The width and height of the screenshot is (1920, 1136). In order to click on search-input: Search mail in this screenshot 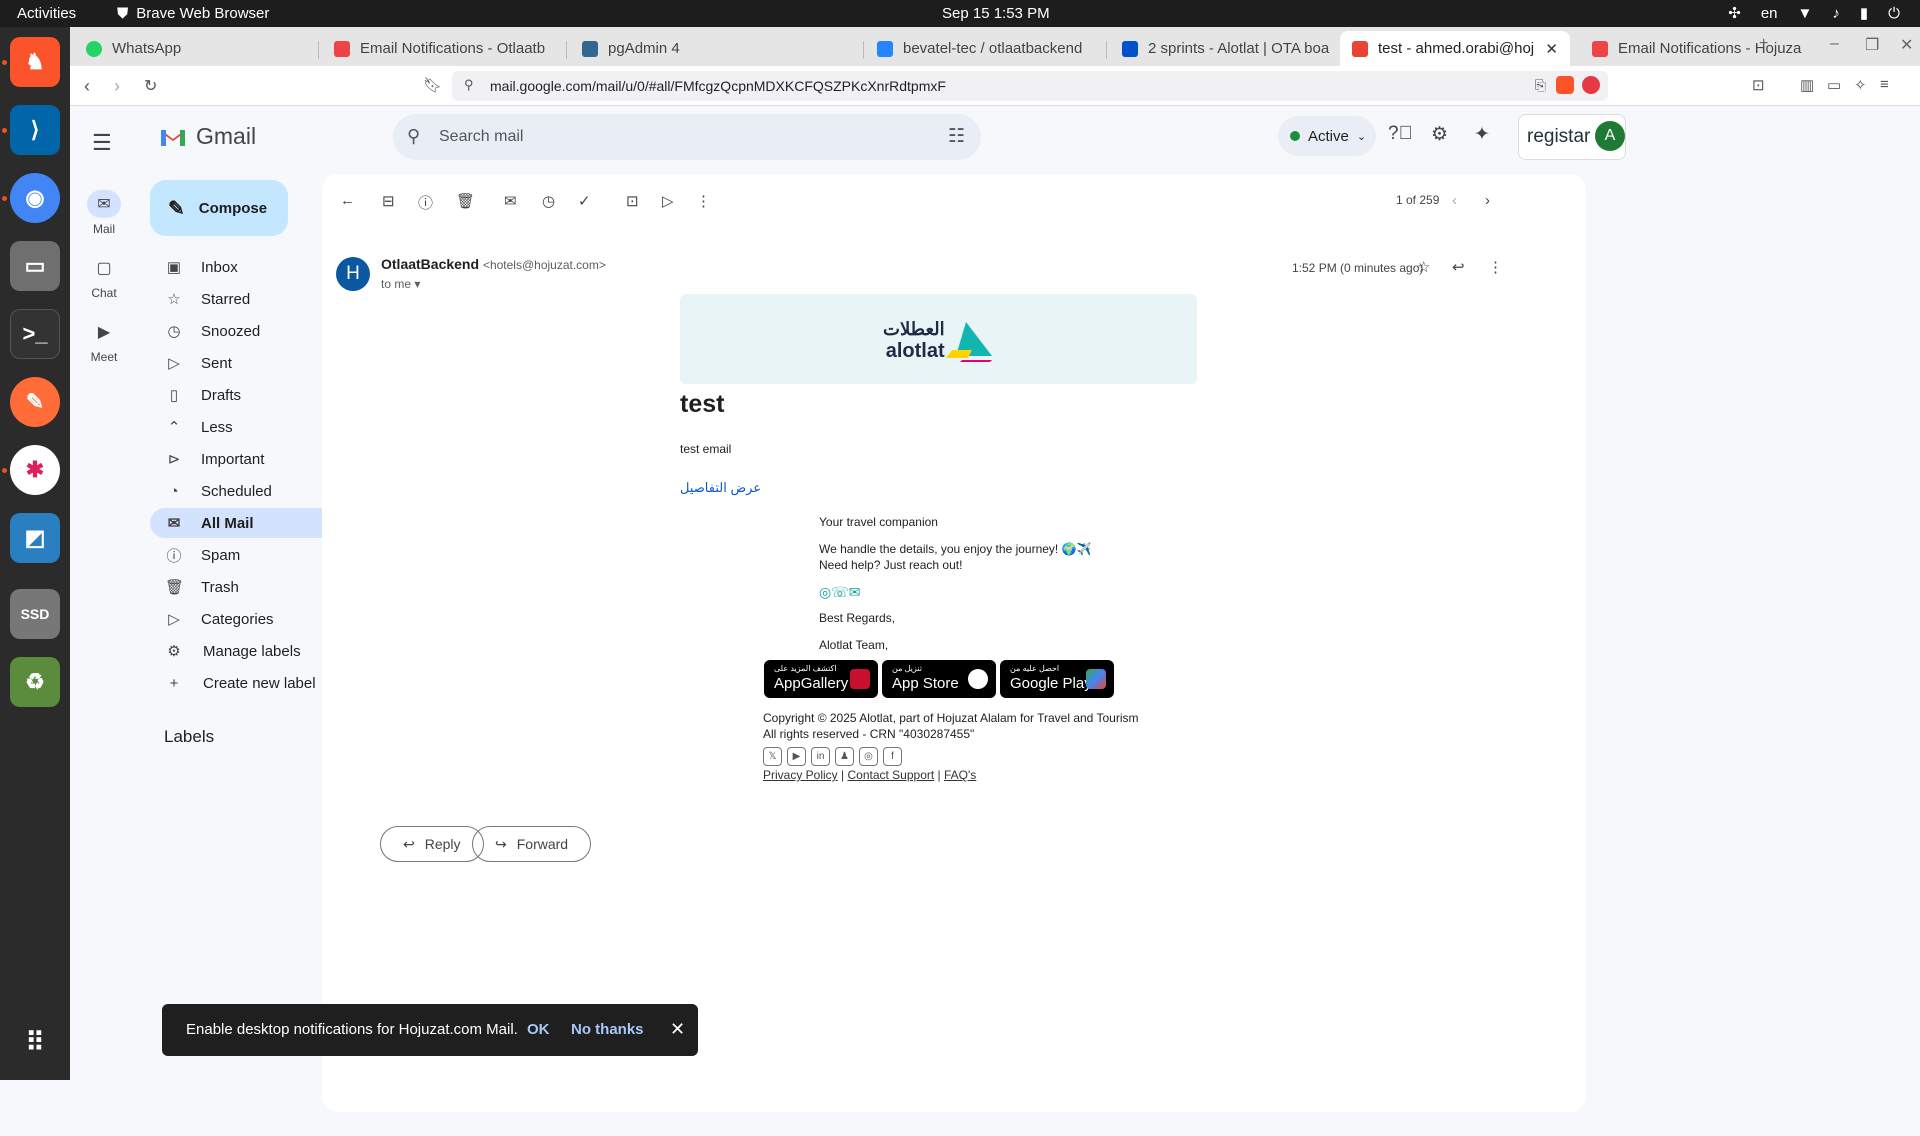, I will do `click(481, 137)`.